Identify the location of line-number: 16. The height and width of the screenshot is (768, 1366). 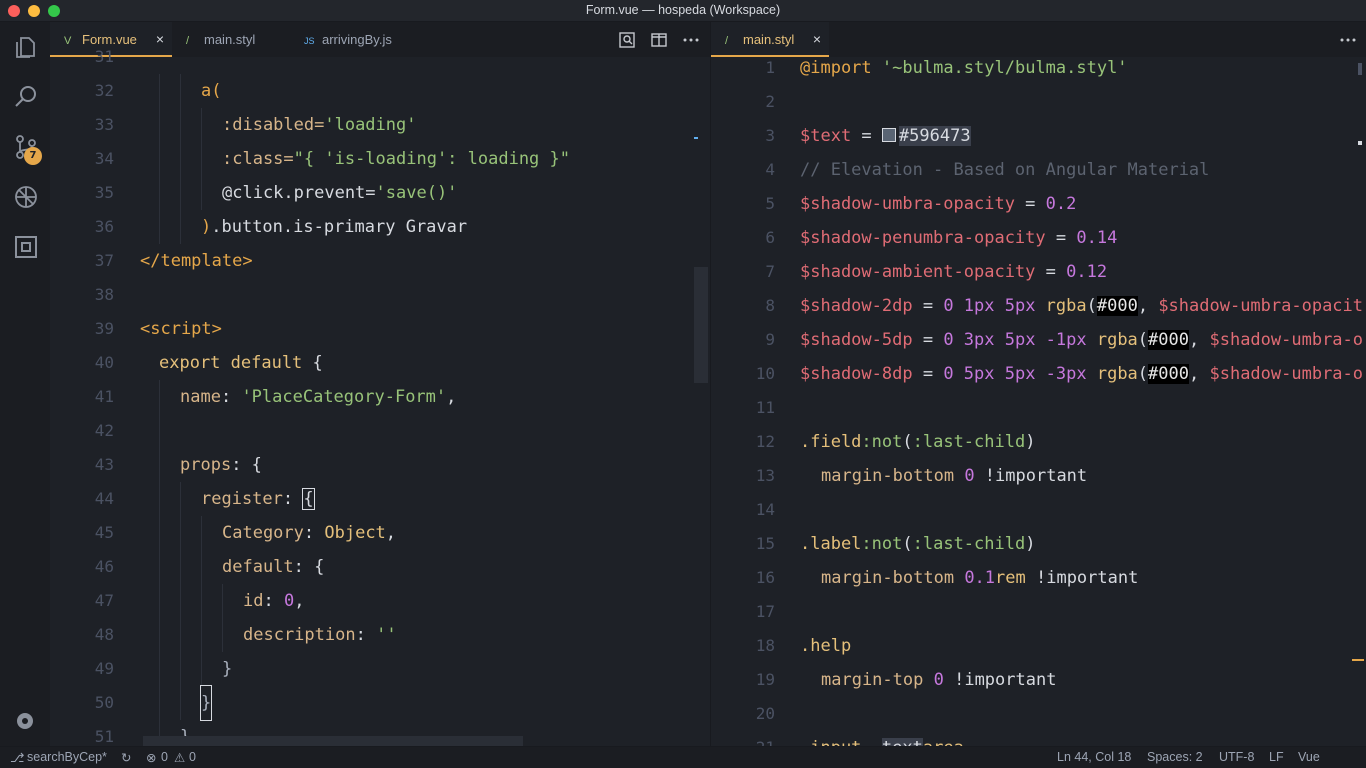
(765, 577).